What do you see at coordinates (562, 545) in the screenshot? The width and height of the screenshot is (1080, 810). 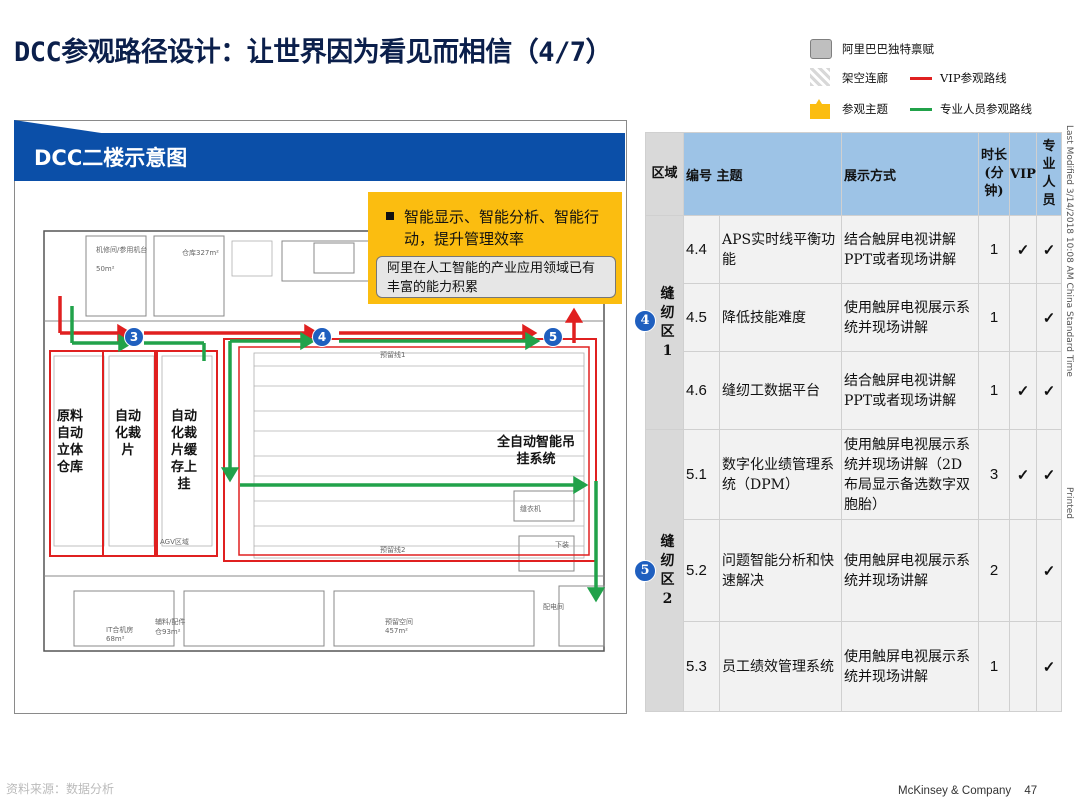 I see `fp-small-label: 下装` at bounding box center [562, 545].